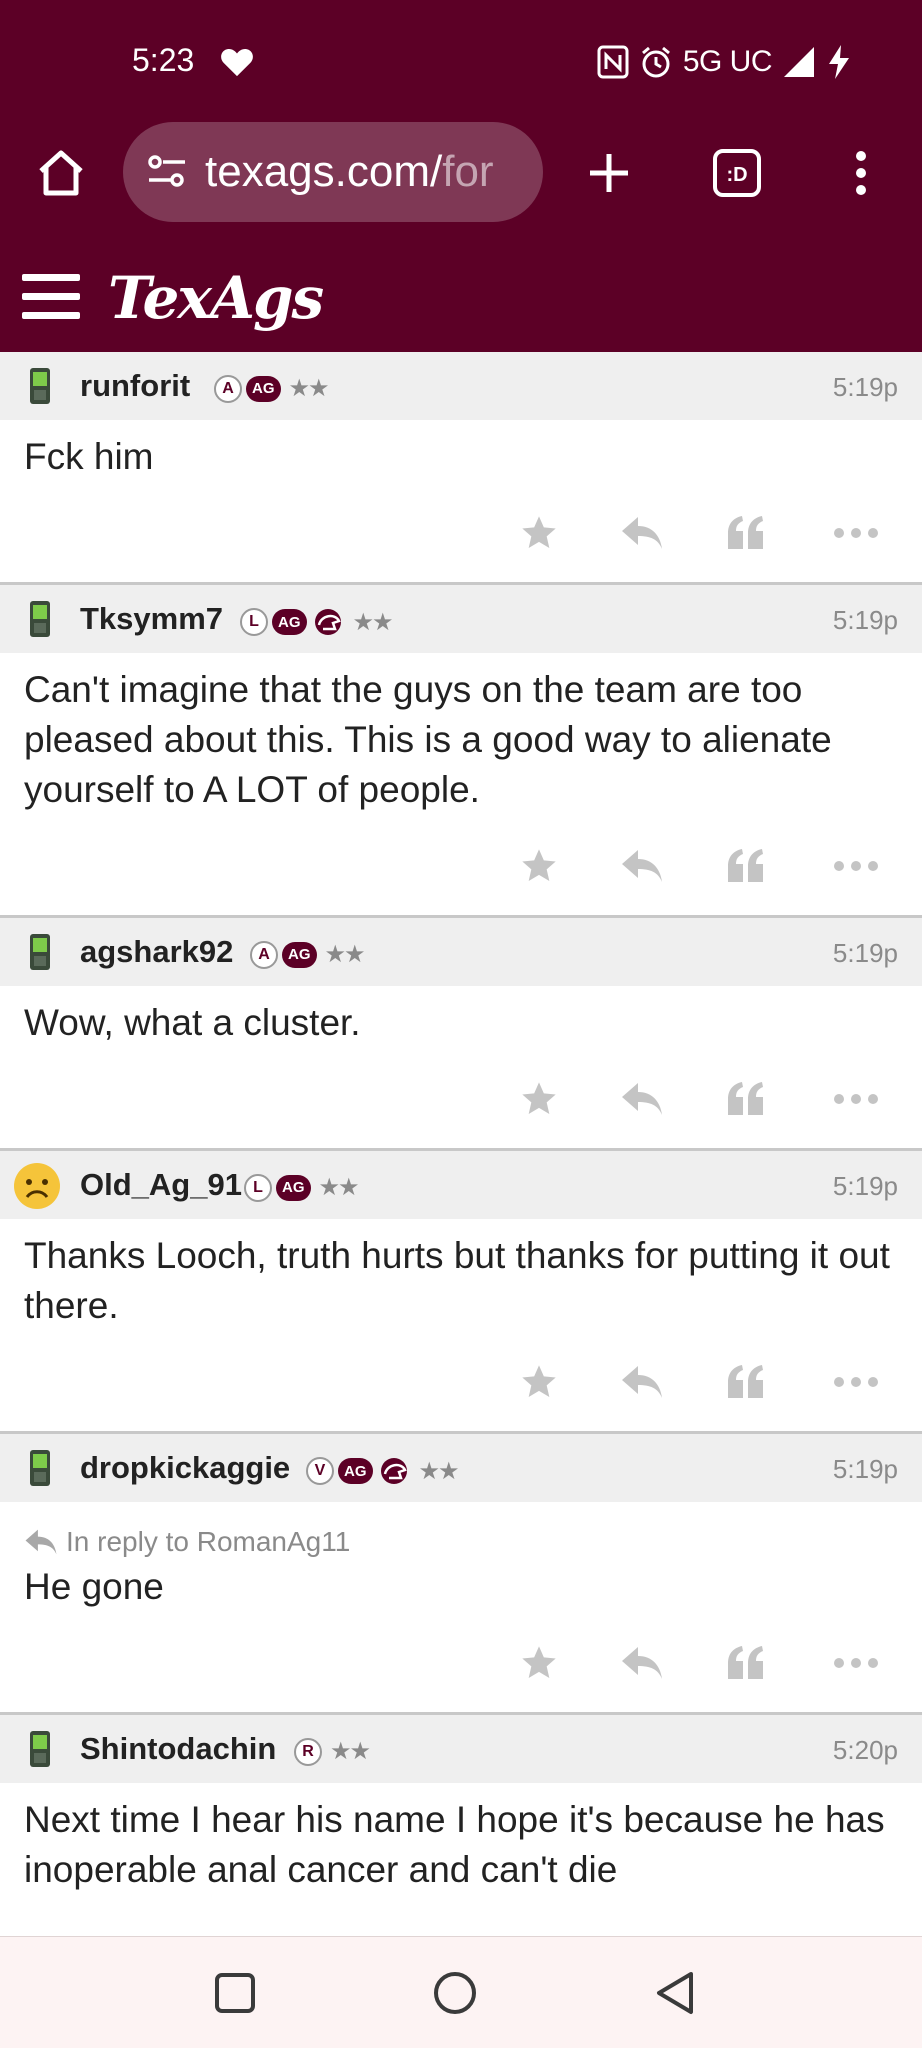  I want to click on phone-avatar-icon, so click(40, 1749).